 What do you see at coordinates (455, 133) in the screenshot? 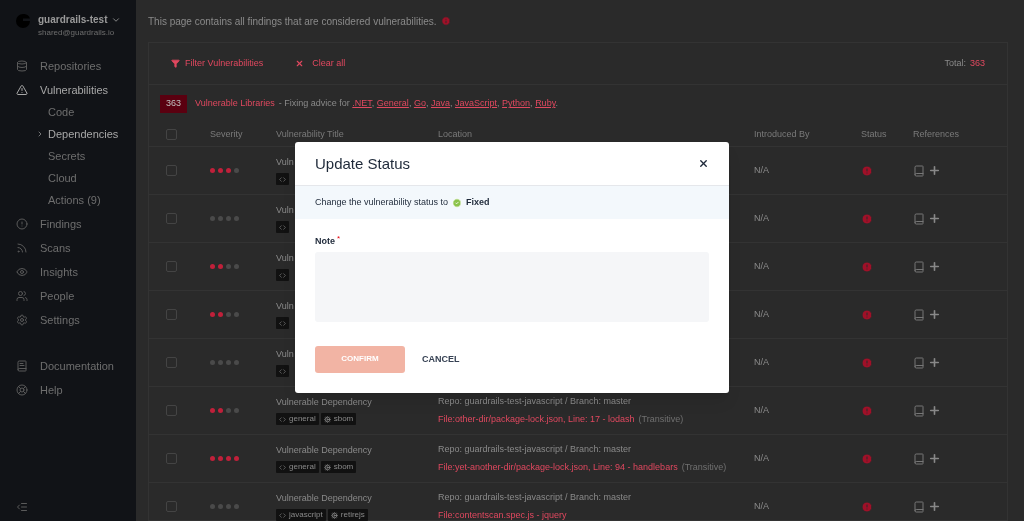
I see `column-header: Location` at bounding box center [455, 133].